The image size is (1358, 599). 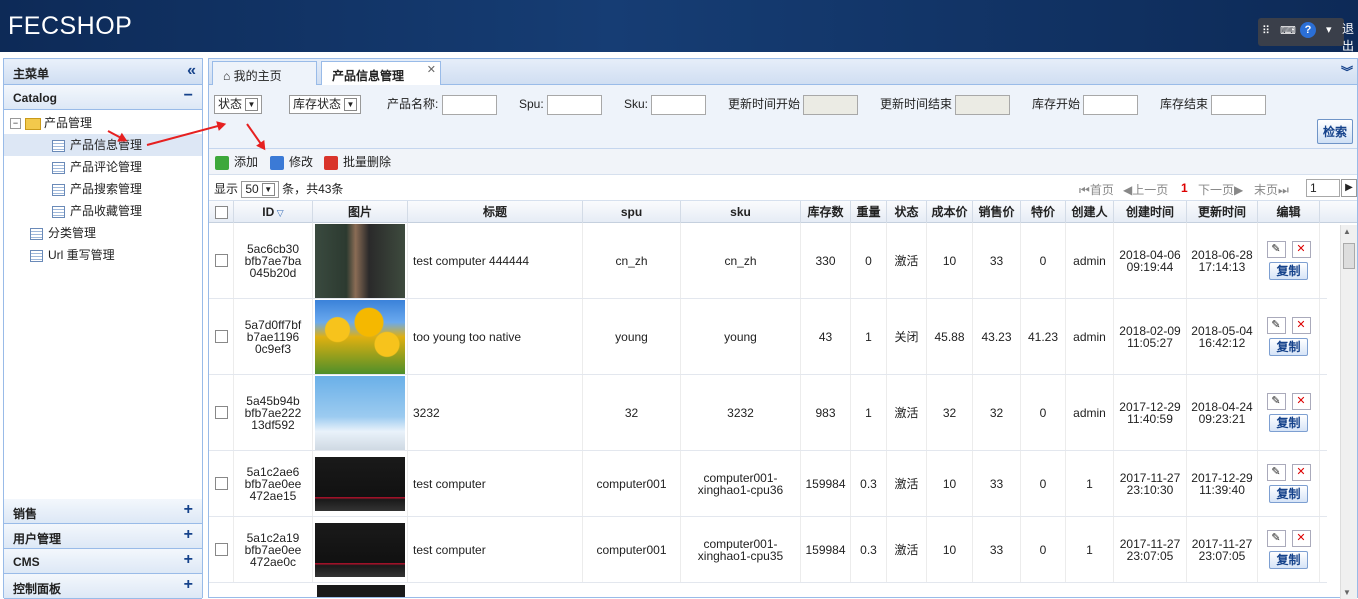 I want to click on keyboard-icon: ⌨, so click(x=1288, y=30).